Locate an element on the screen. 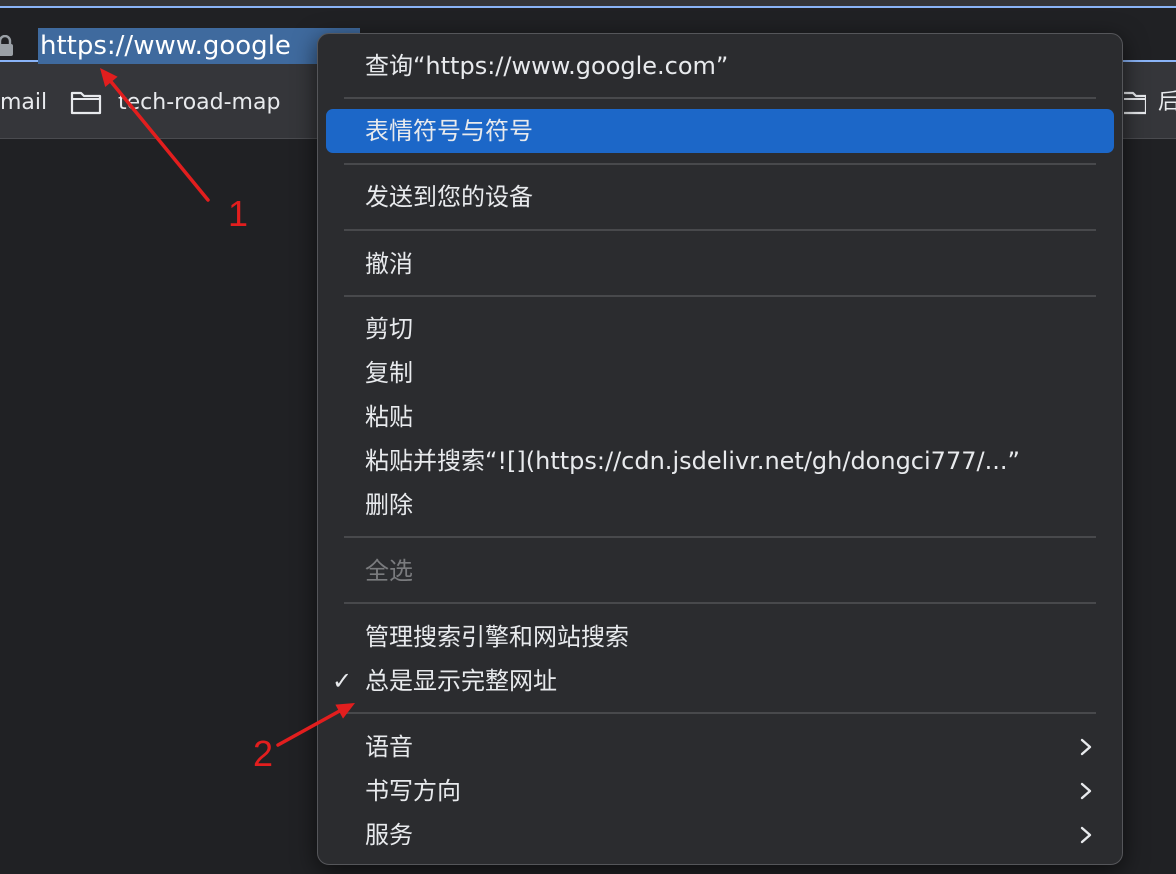 Image resolution: width=1176 pixels, height=874 pixels. menu-item-undo: 撤消 is located at coordinates (720, 264).